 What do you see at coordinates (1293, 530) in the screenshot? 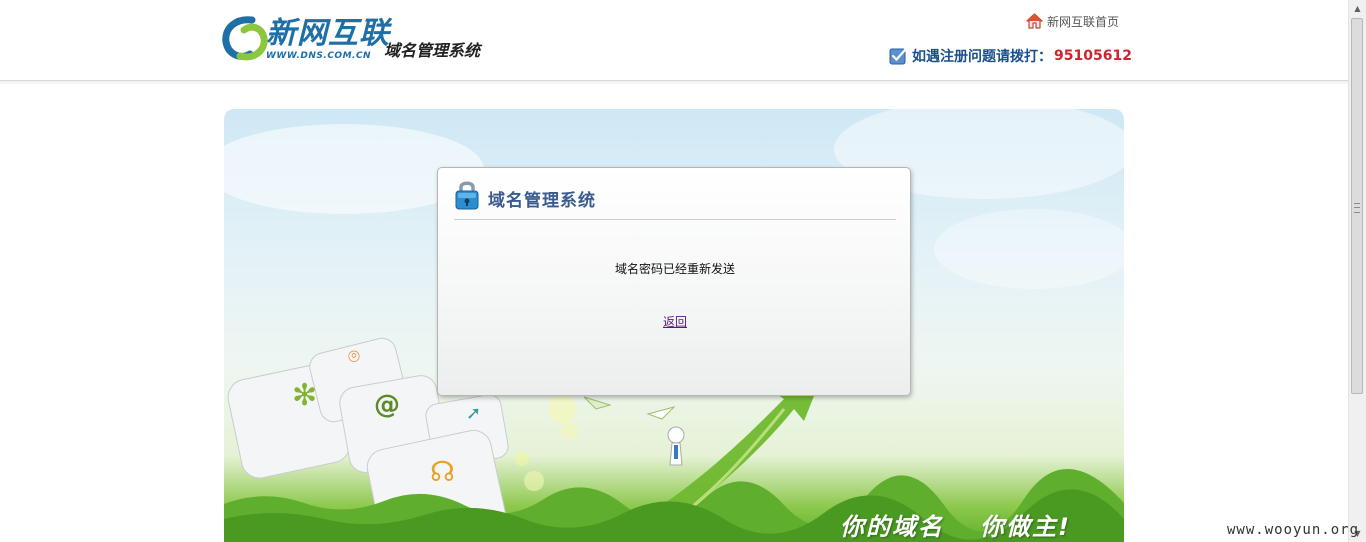
I see `watermark: www.wooyun.org` at bounding box center [1293, 530].